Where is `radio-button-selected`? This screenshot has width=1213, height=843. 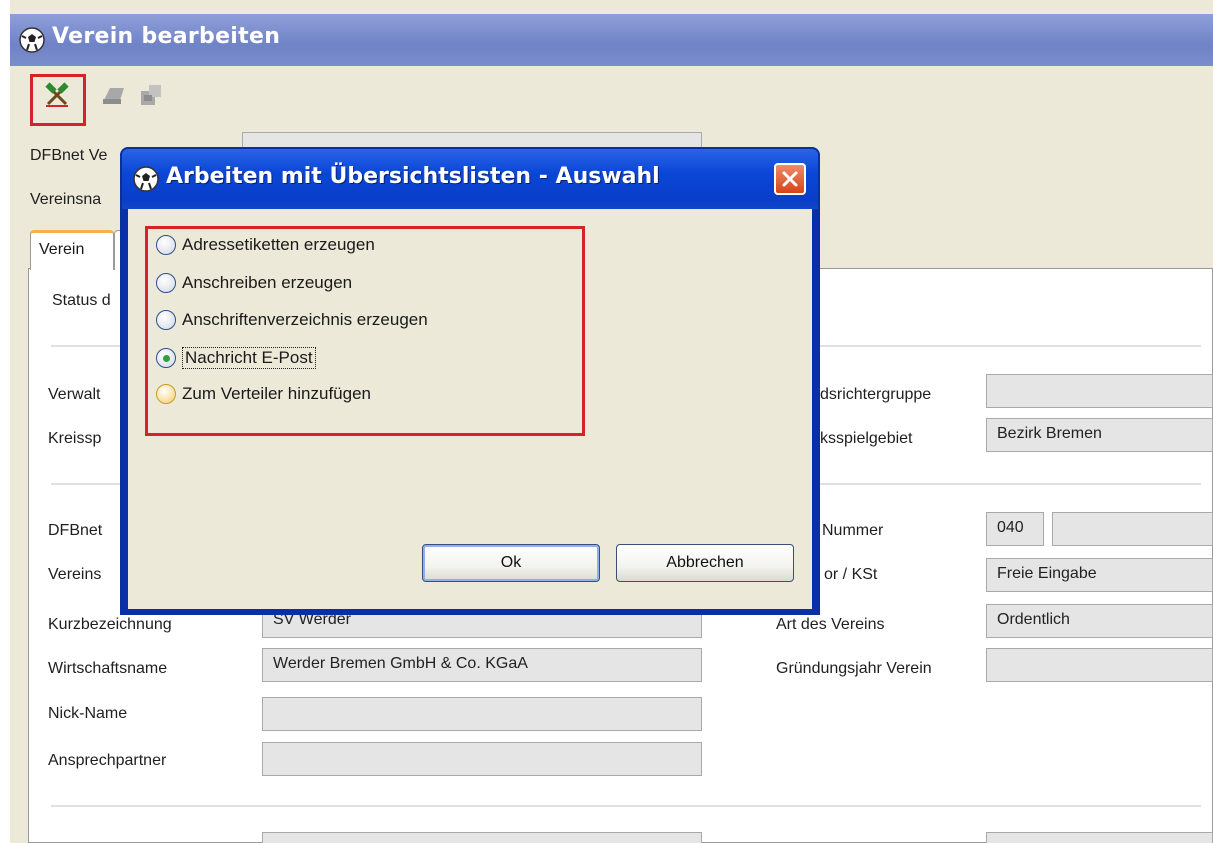 radio-button-selected is located at coordinates (166, 358).